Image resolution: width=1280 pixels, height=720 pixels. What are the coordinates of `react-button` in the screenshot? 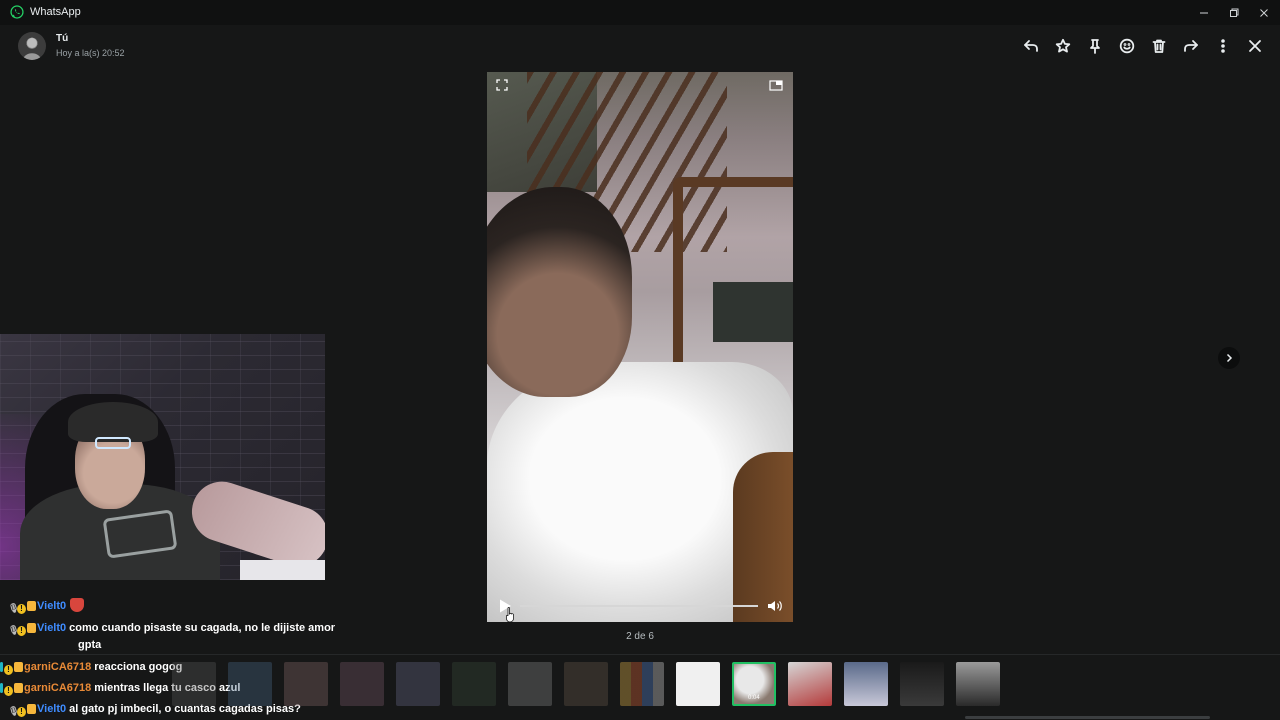 It's located at (1127, 46).